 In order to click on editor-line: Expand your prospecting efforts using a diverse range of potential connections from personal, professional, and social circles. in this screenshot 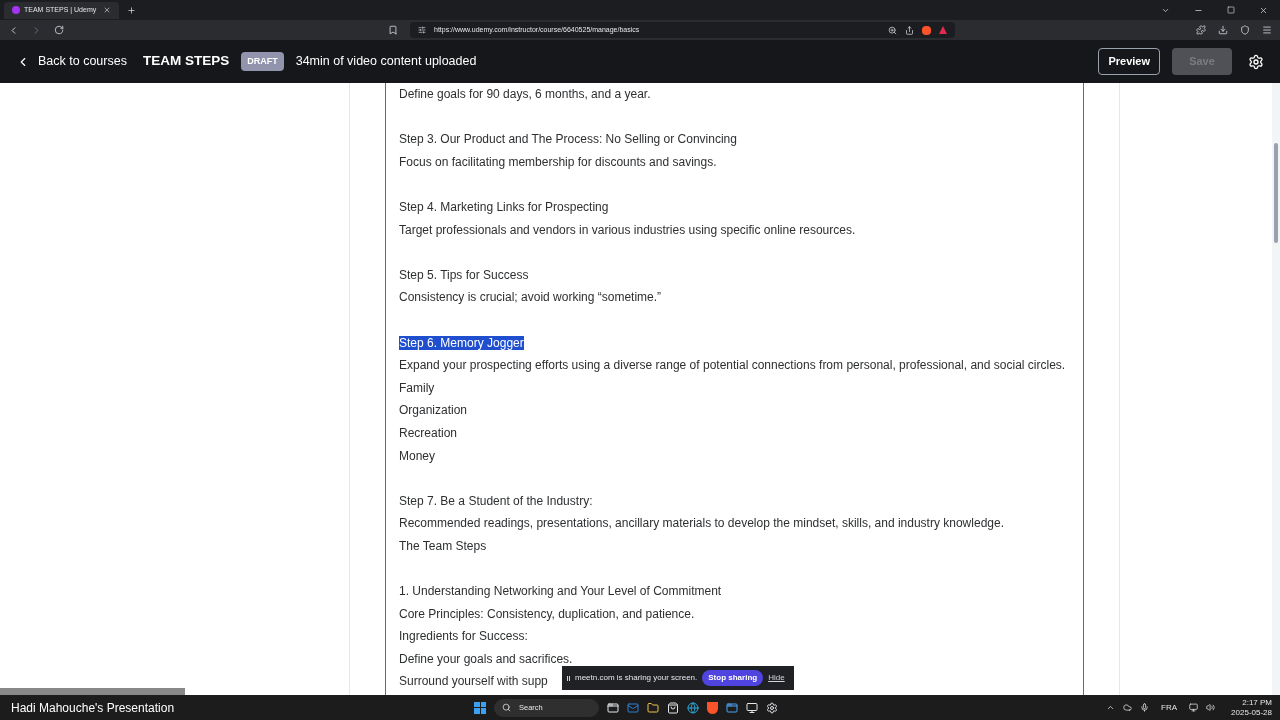, I will do `click(732, 365)`.